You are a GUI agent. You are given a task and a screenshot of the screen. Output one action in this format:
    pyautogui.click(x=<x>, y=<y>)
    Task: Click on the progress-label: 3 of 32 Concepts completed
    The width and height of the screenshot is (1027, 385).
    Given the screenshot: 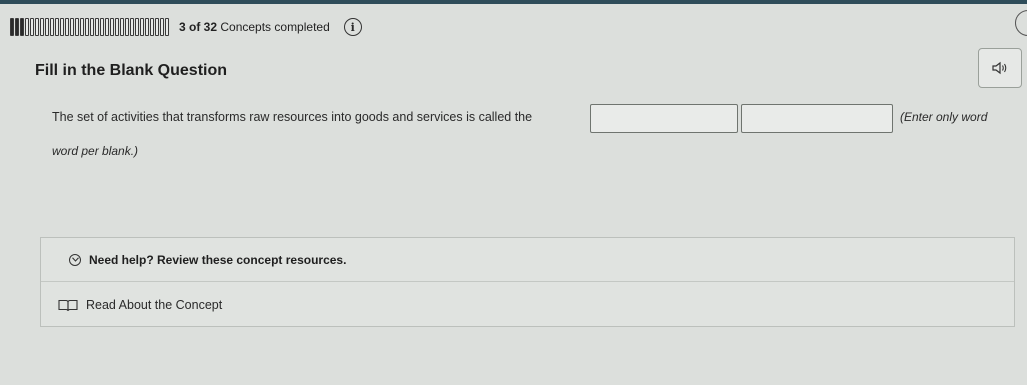 What is the action you would take?
    pyautogui.click(x=254, y=27)
    